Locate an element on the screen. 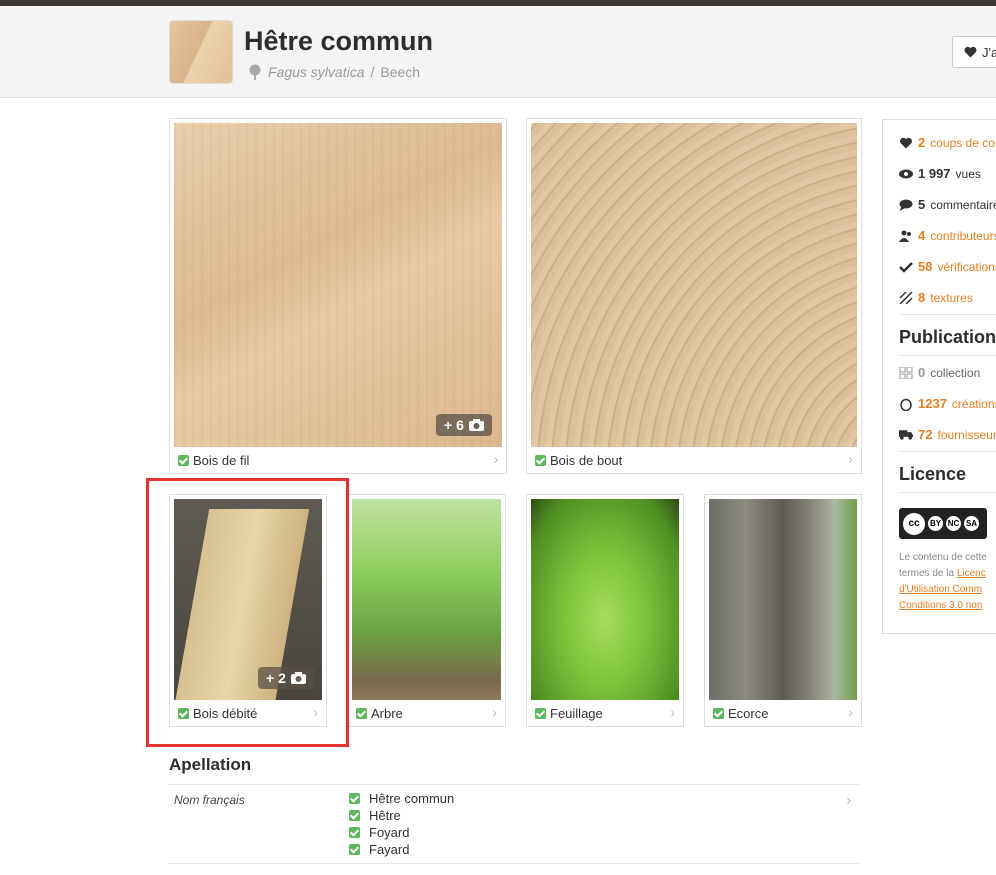 The width and height of the screenshot is (996, 875). stat-verifications: 58 vérifications is located at coordinates (947, 266).